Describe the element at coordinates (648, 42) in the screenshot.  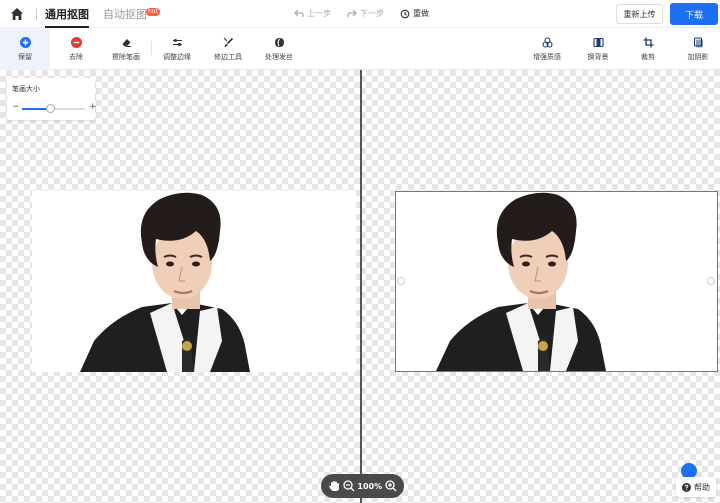
I see `crop-icon` at that location.